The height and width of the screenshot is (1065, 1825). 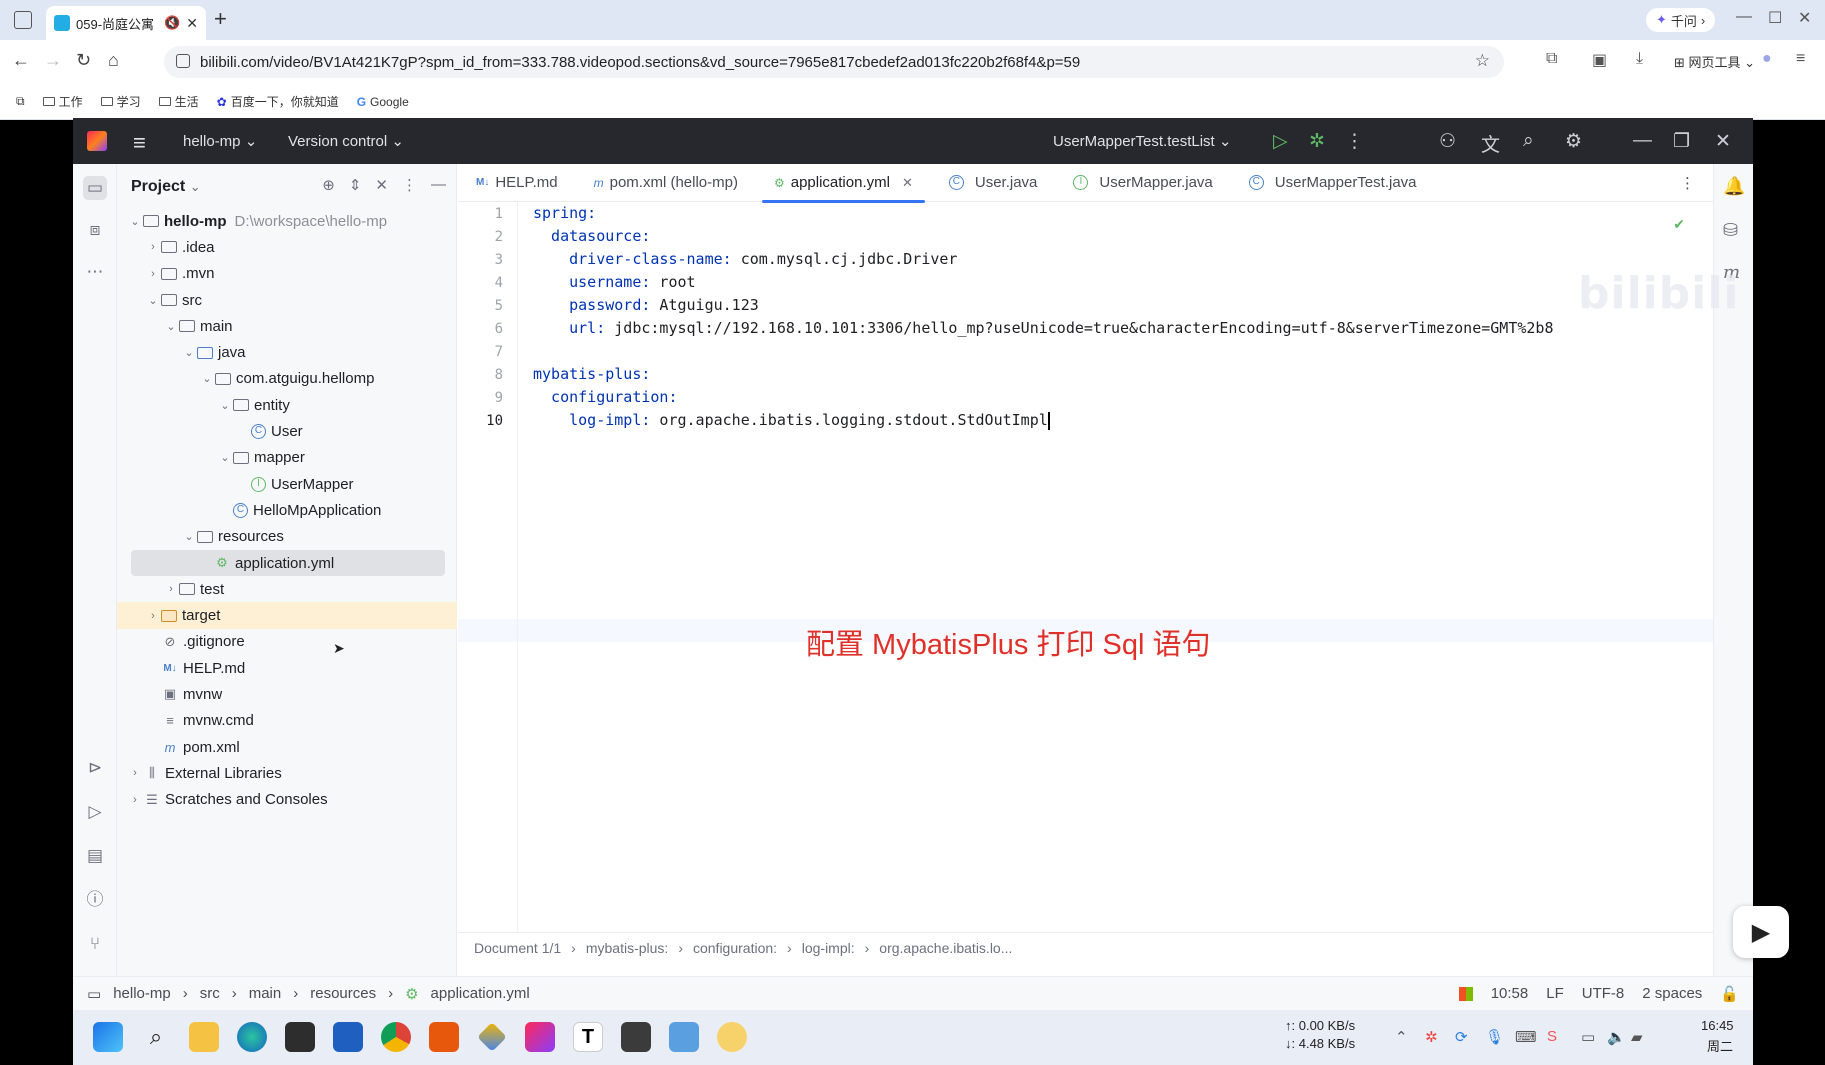 What do you see at coordinates (252, 1037) in the screenshot?
I see `edge-browser-icon` at bounding box center [252, 1037].